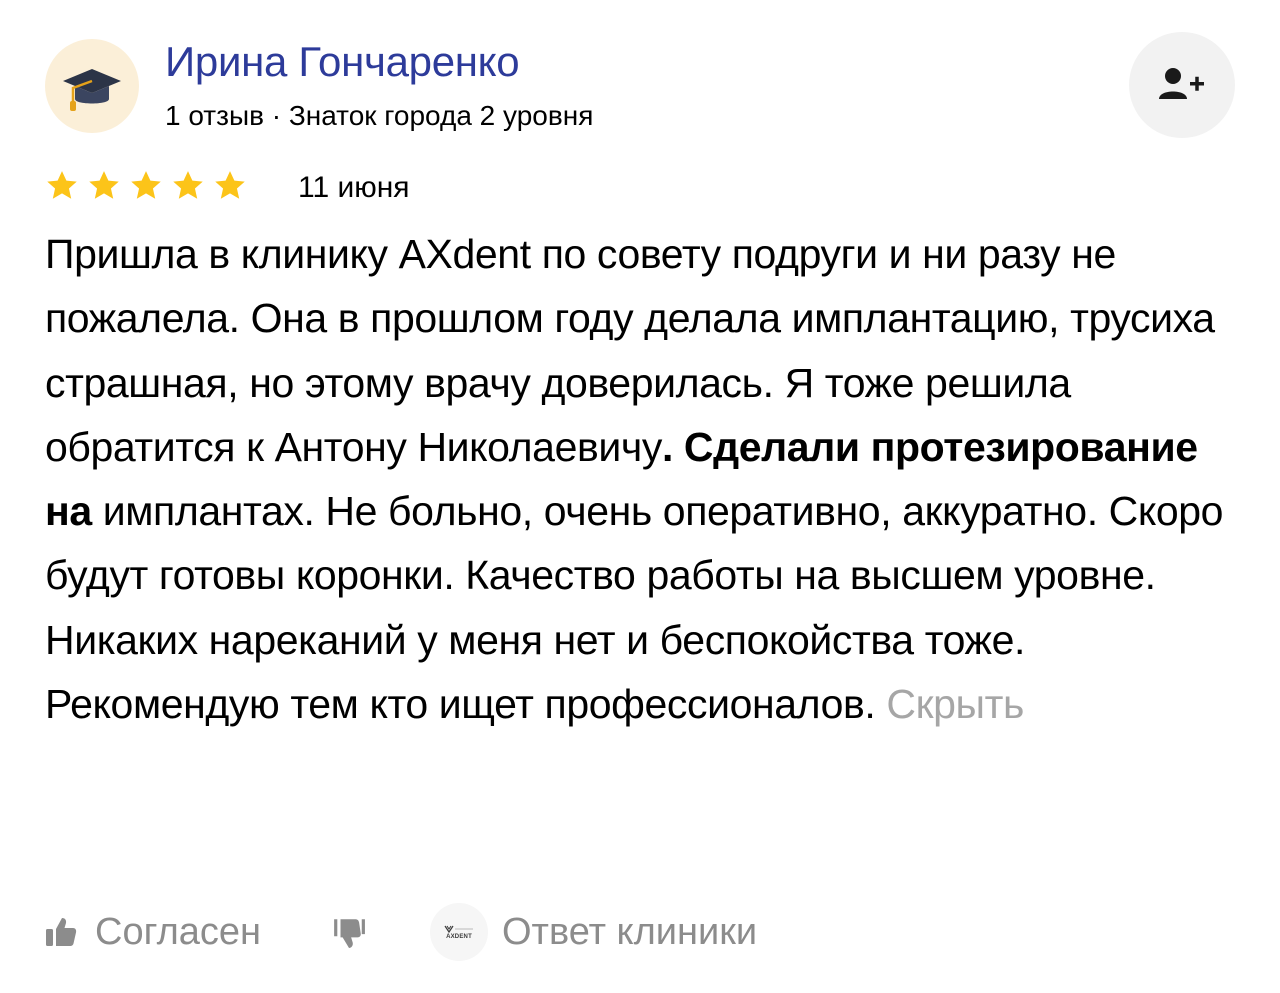 Image resolution: width=1280 pixels, height=993 pixels. Describe the element at coordinates (458, 929) in the screenshot. I see `clinic-logo-icon` at that location.